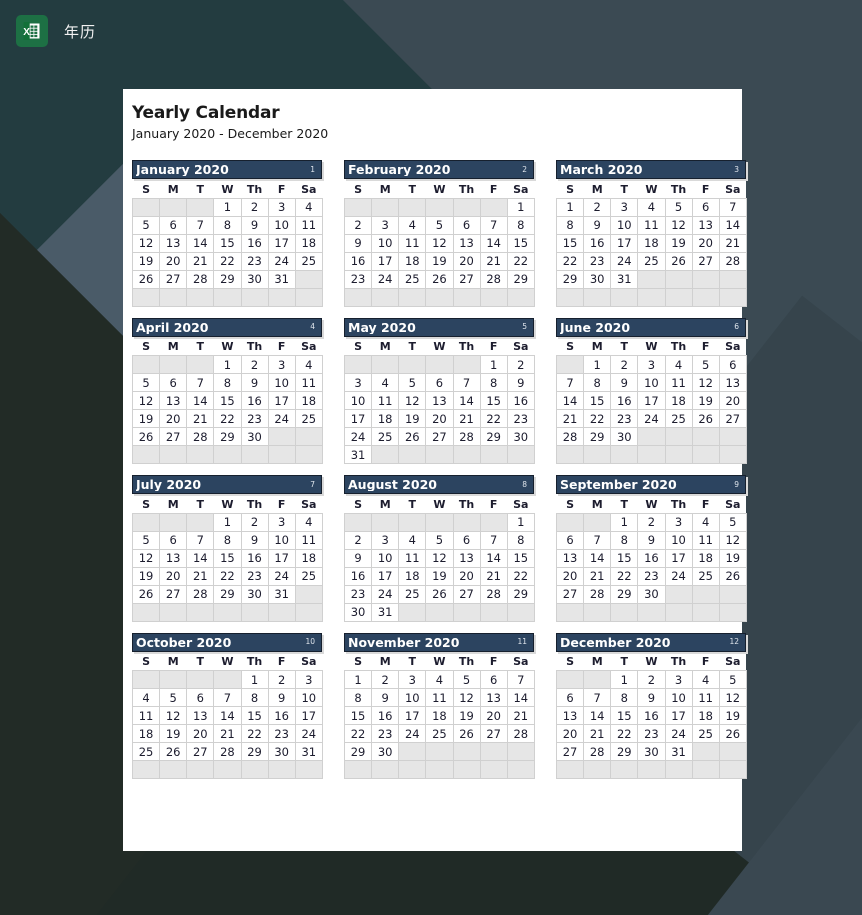  Describe the element at coordinates (439, 642) in the screenshot. I see `month-header: November 2020 11` at that location.